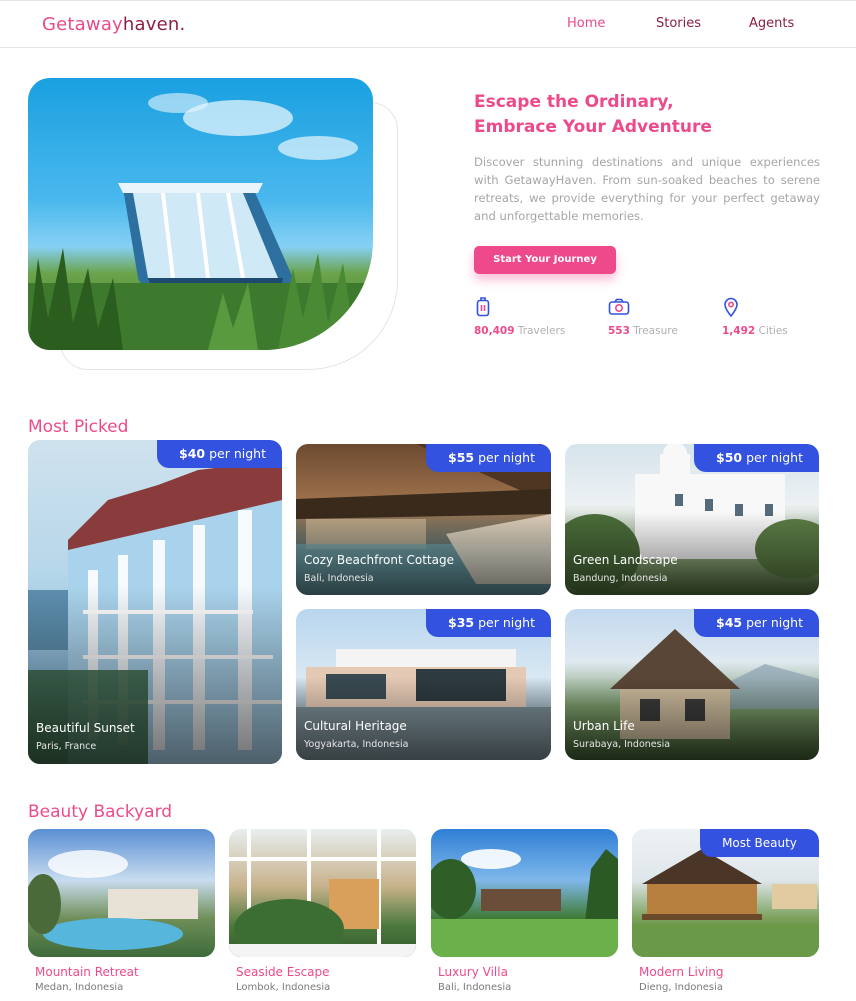 This screenshot has height=1001, width=856. I want to click on brand-logo-part2: haven., so click(154, 24).